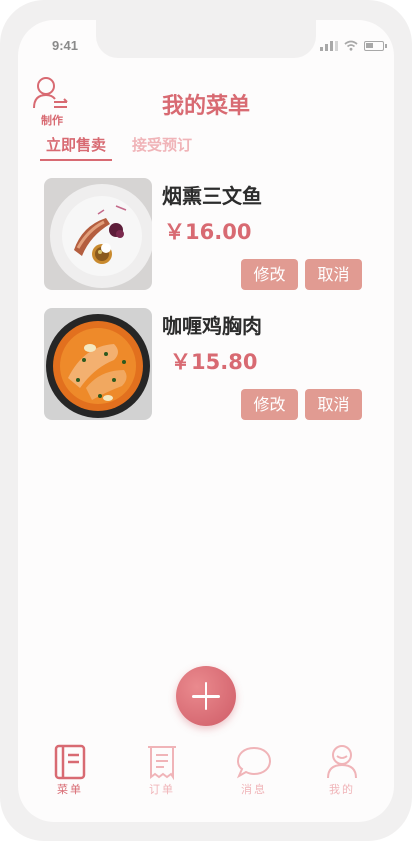 Image resolution: width=412 pixels, height=841 pixels. What do you see at coordinates (70, 762) in the screenshot?
I see `menu-book-icon` at bounding box center [70, 762].